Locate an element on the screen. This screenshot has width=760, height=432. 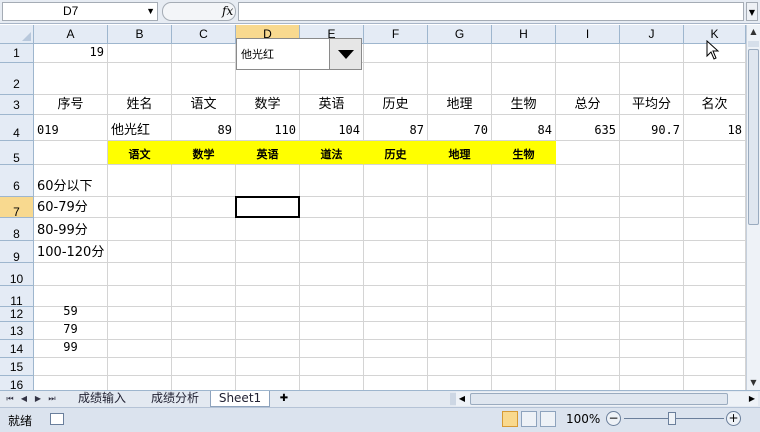
cell-c11 is located at coordinates (204, 296).